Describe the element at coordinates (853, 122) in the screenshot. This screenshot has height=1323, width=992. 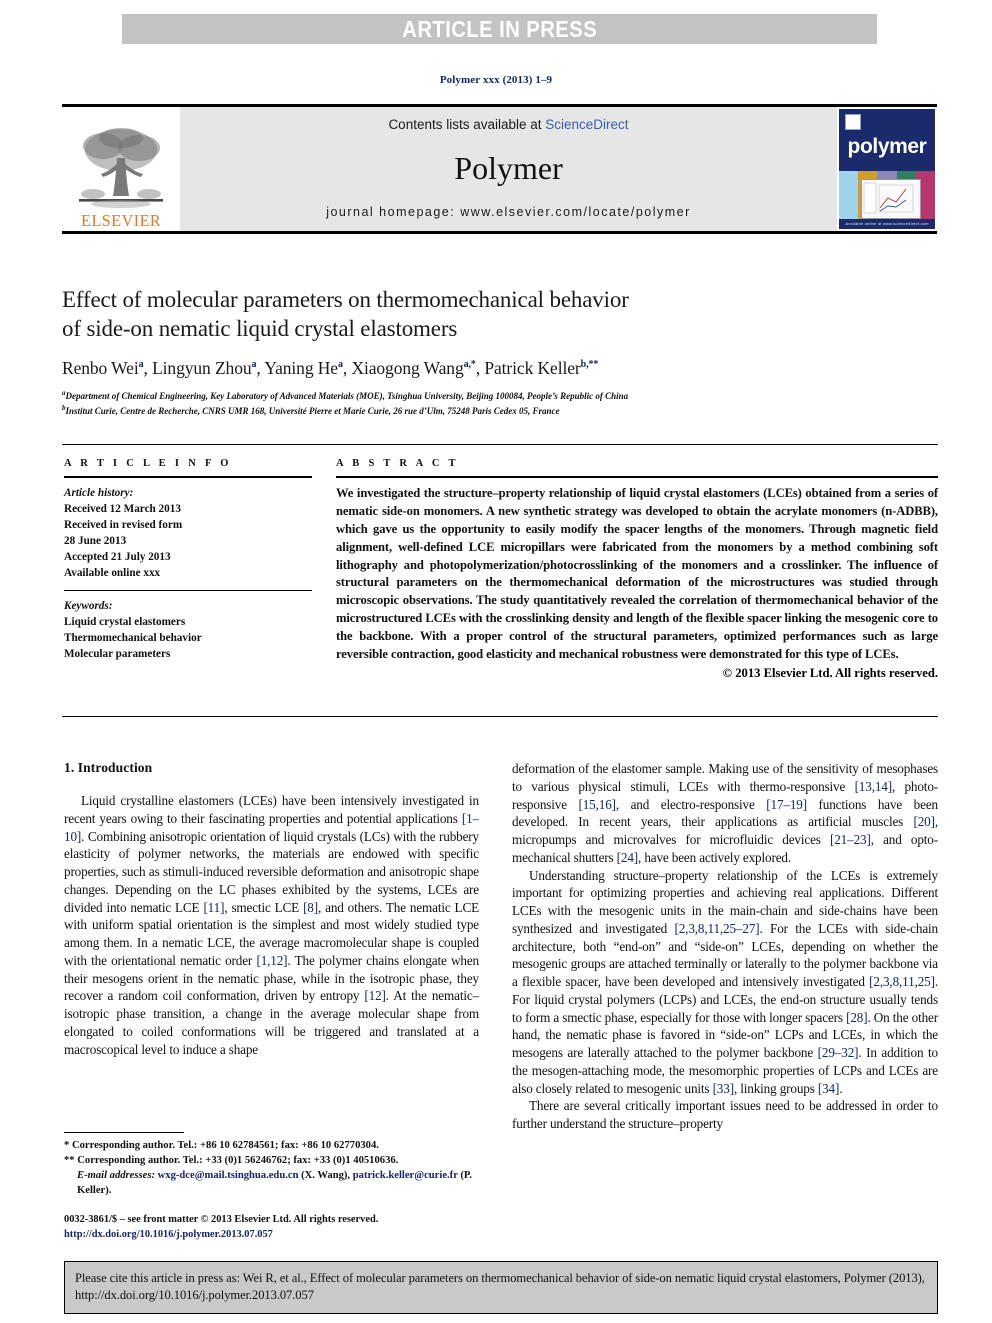
I see `cover-publisher-badge-icon` at that location.